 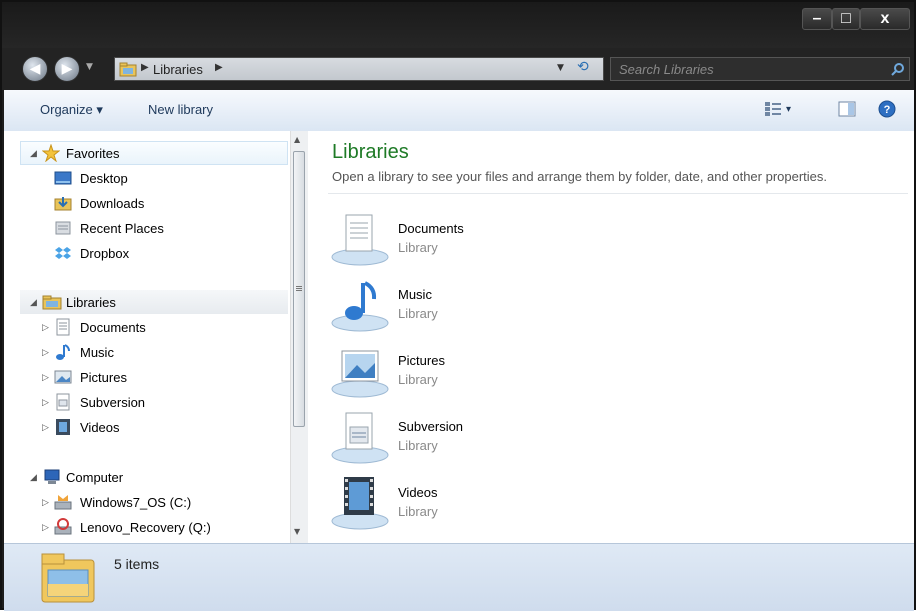 I want to click on nav-item-downloads: Downloads, so click(x=99, y=203).